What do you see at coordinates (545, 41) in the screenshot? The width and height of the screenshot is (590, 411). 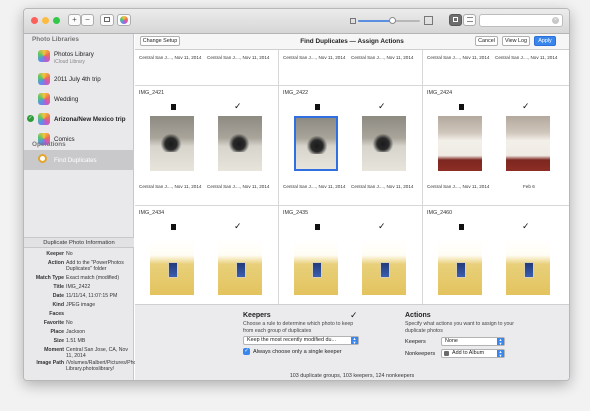 I see `apply-button: Apply` at bounding box center [545, 41].